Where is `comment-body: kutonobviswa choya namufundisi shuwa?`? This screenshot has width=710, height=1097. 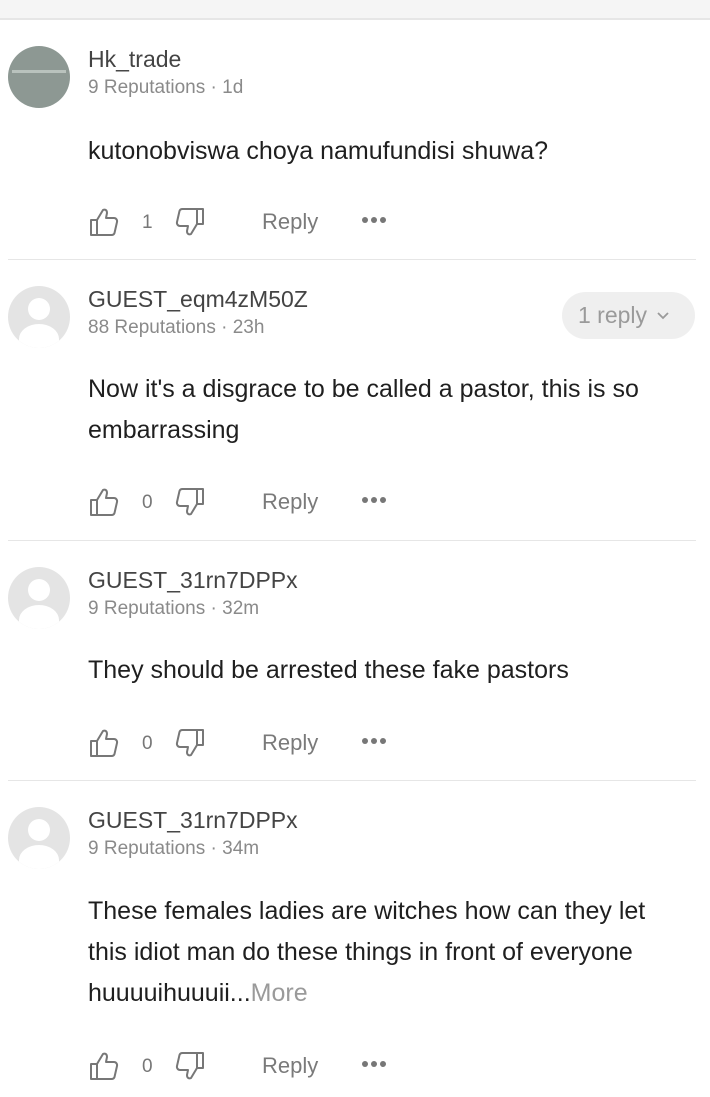
comment-body: kutonobviswa choya namufundisi shuwa? is located at coordinates (318, 151).